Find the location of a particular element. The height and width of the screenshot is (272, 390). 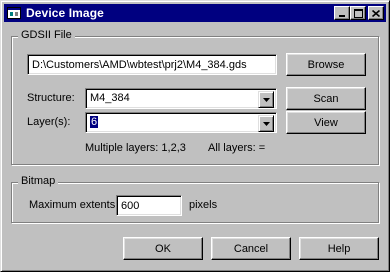

layers-dropdown-button is located at coordinates (266, 123).